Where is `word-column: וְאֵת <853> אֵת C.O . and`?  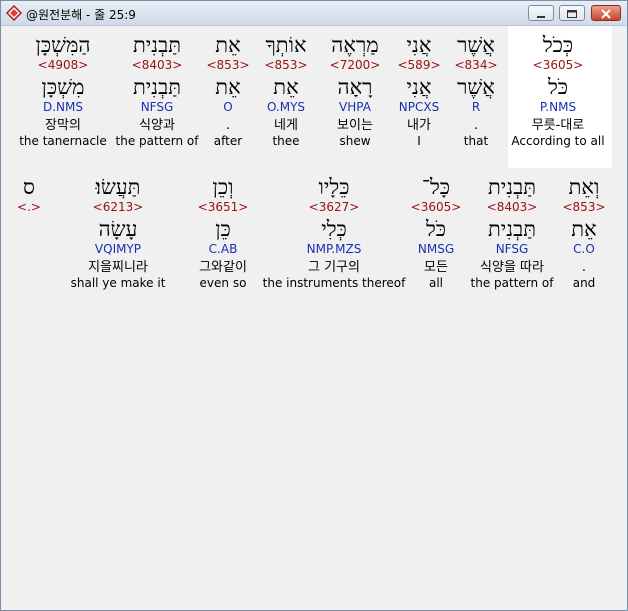 word-column: וְאֵת <853> אֵת C.O . and is located at coordinates (583, 232).